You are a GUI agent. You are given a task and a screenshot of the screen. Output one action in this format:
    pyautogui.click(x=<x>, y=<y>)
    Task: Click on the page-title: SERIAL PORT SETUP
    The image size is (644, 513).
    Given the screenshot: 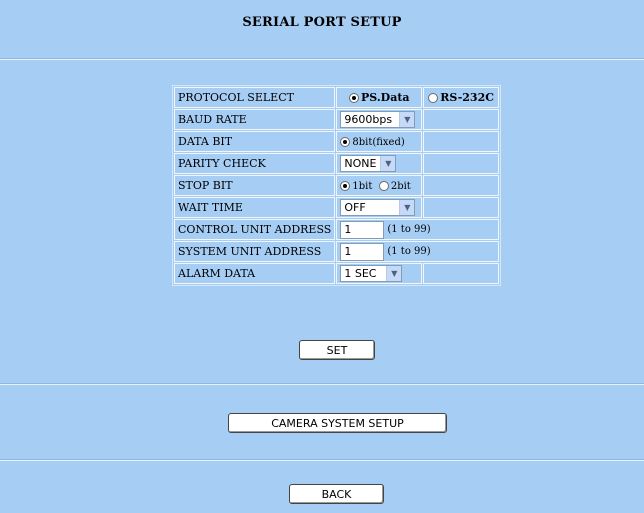 What is the action you would take?
    pyautogui.click(x=322, y=22)
    